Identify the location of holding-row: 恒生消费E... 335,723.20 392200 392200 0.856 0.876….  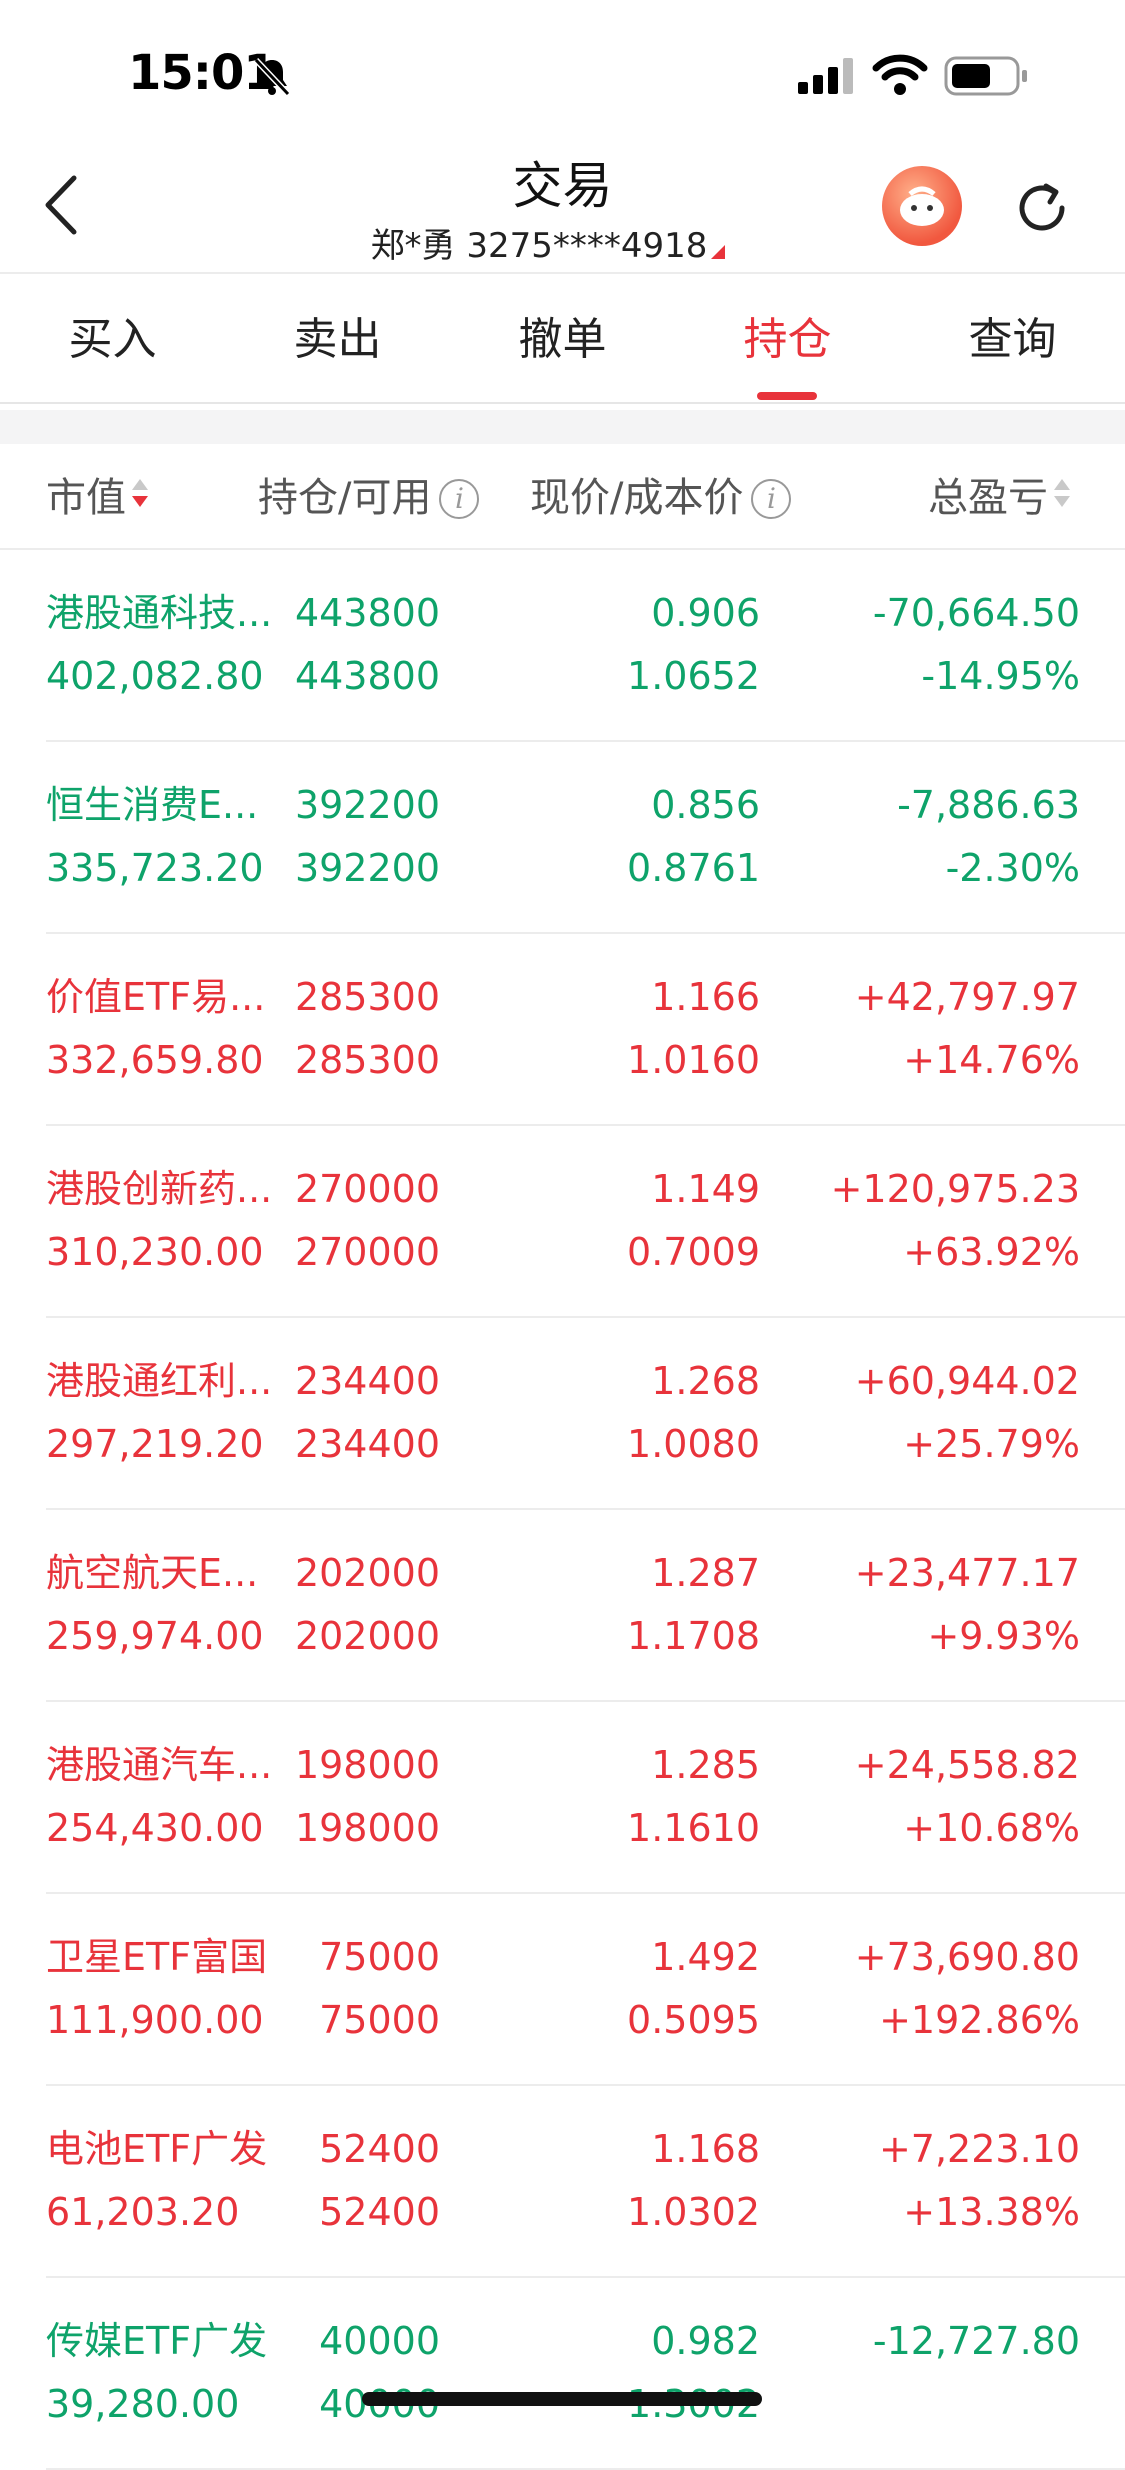
(562, 838).